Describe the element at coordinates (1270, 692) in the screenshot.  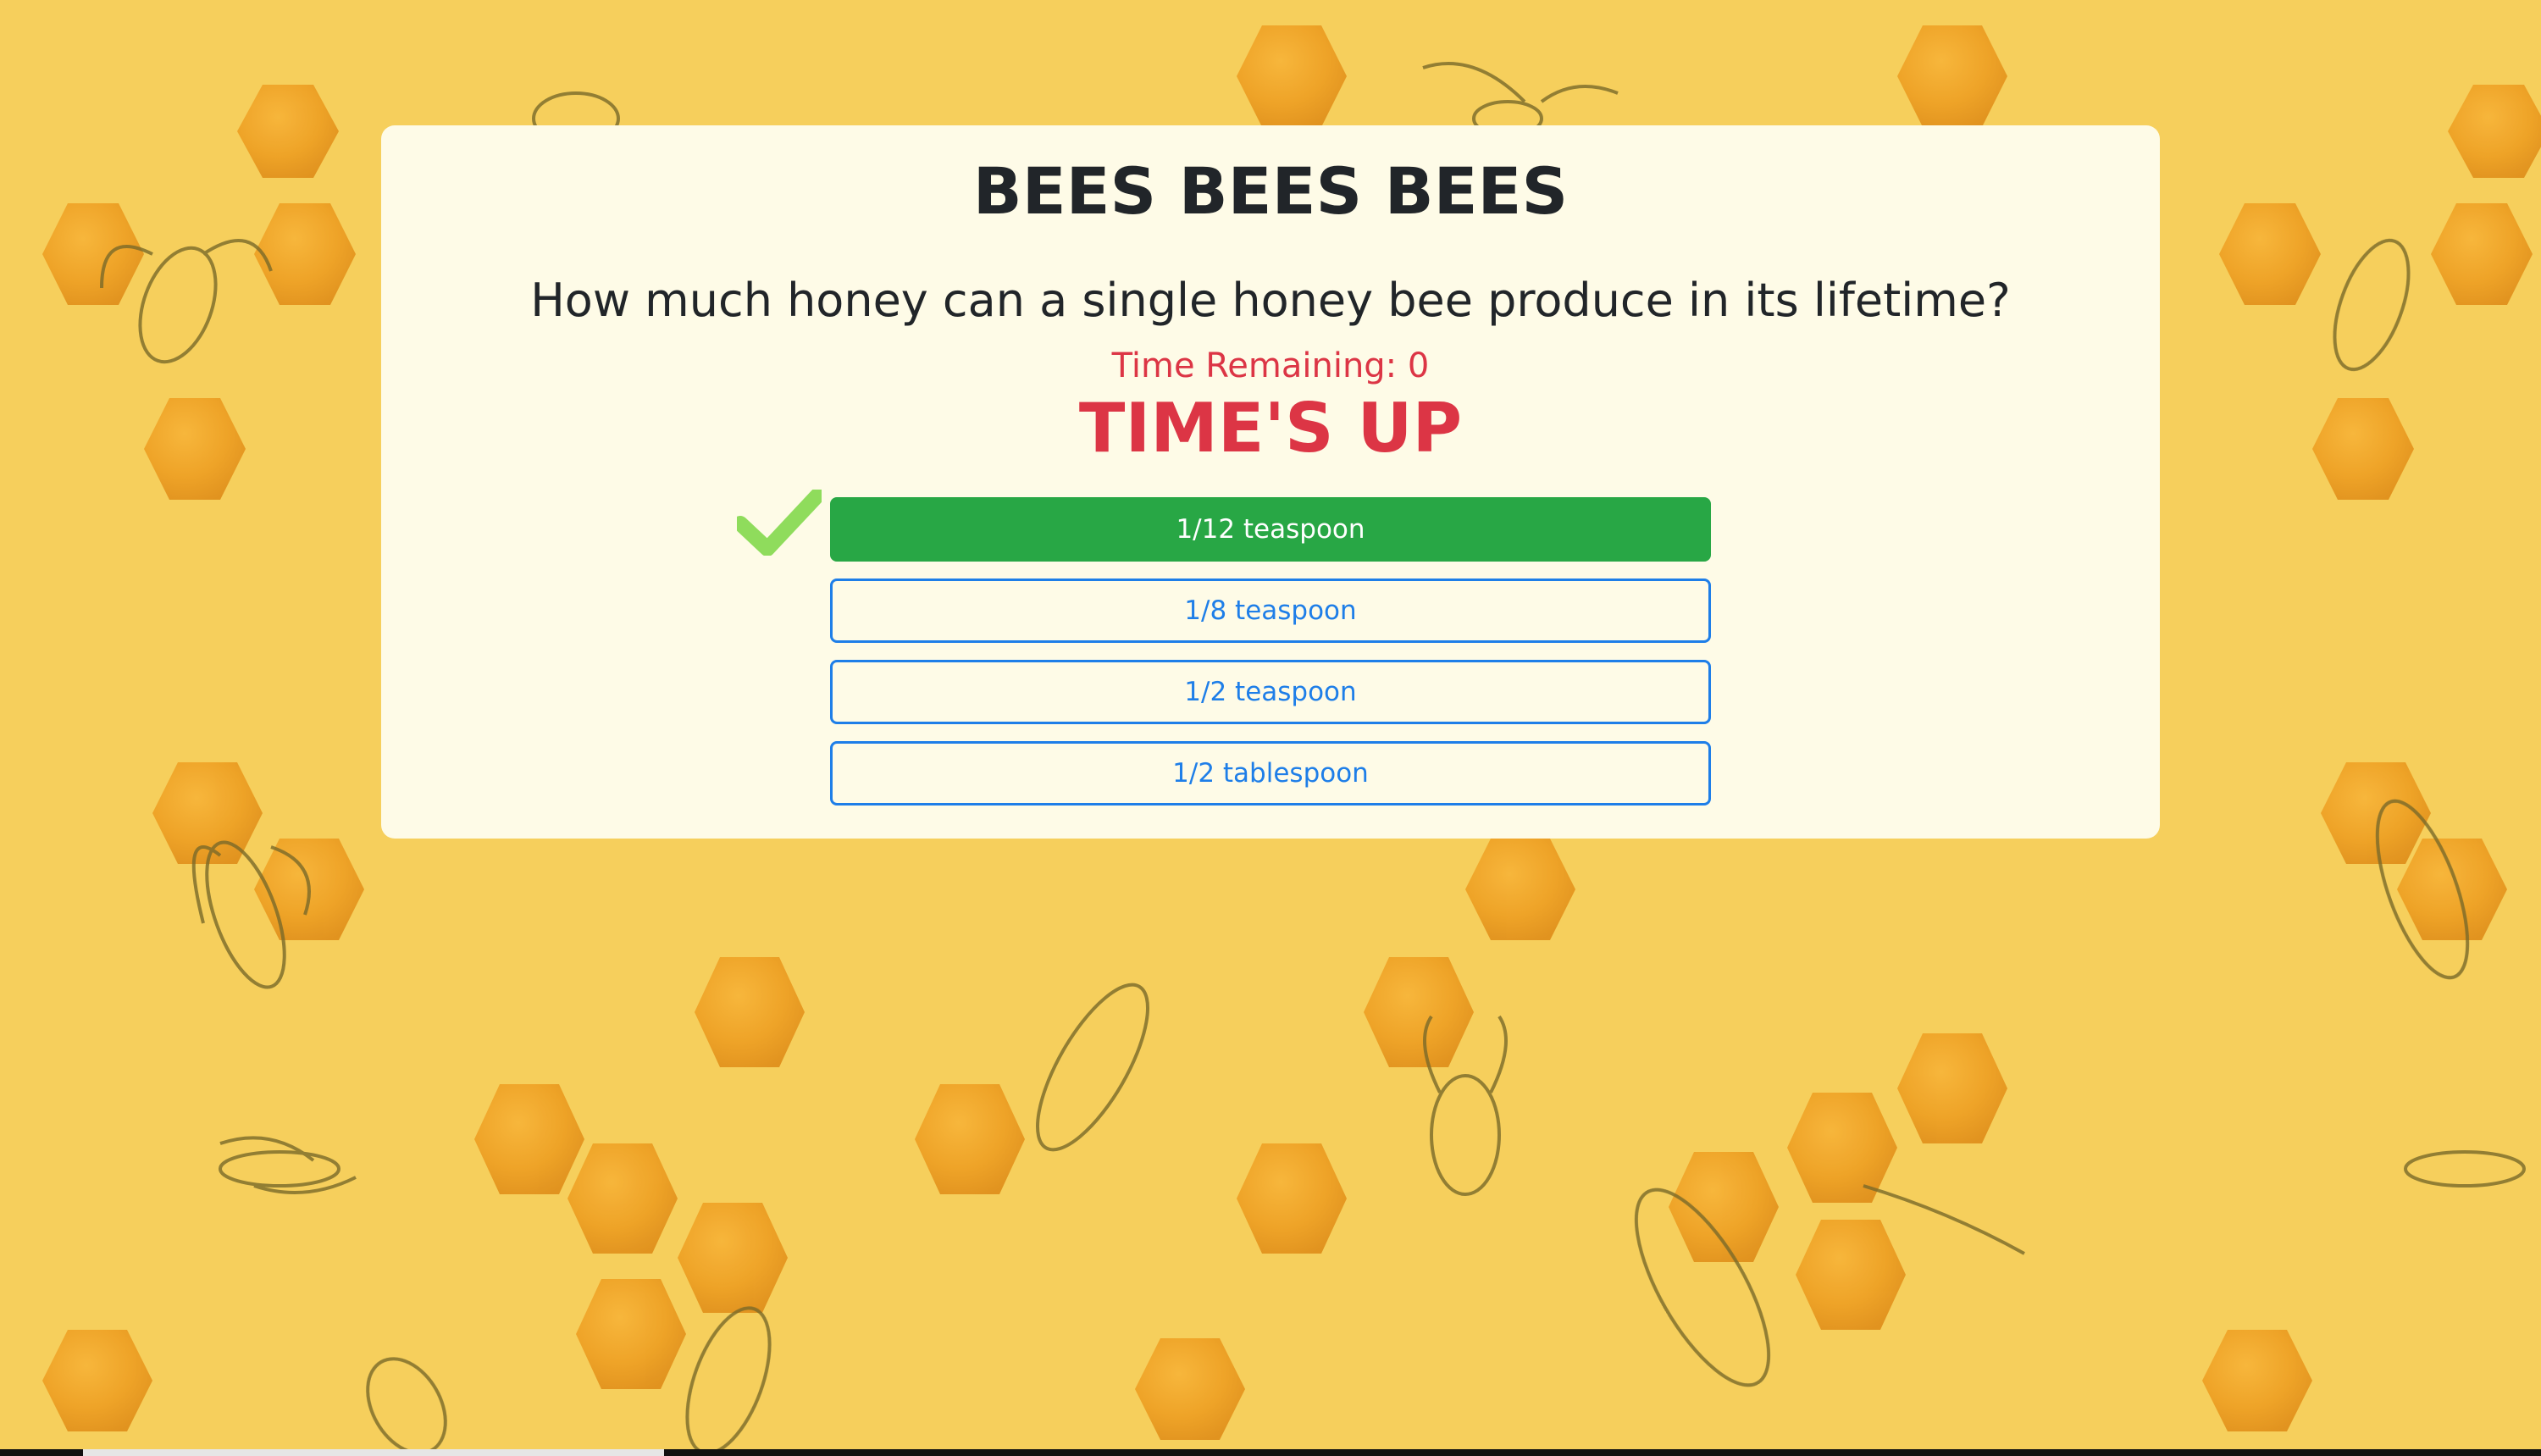
I see `answer-option-3: 1/2 teaspoon` at that location.